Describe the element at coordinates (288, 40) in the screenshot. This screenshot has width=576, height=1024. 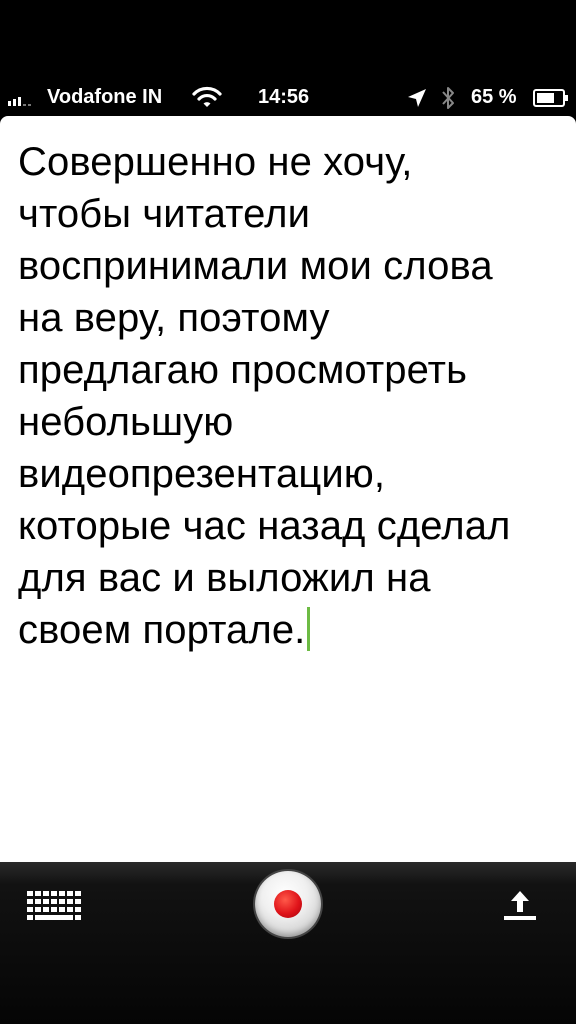
I see `screen-top` at that location.